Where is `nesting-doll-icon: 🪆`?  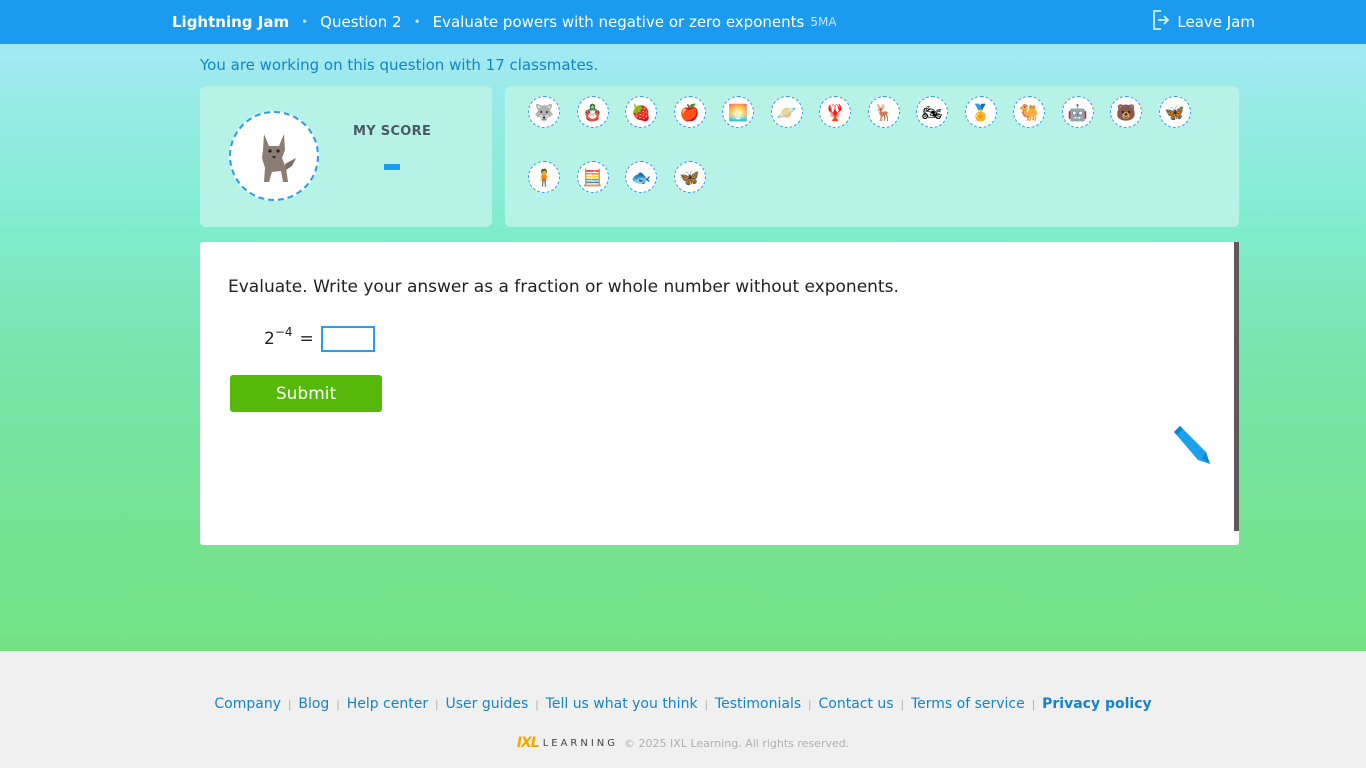 nesting-doll-icon: 🪆 is located at coordinates (592, 112).